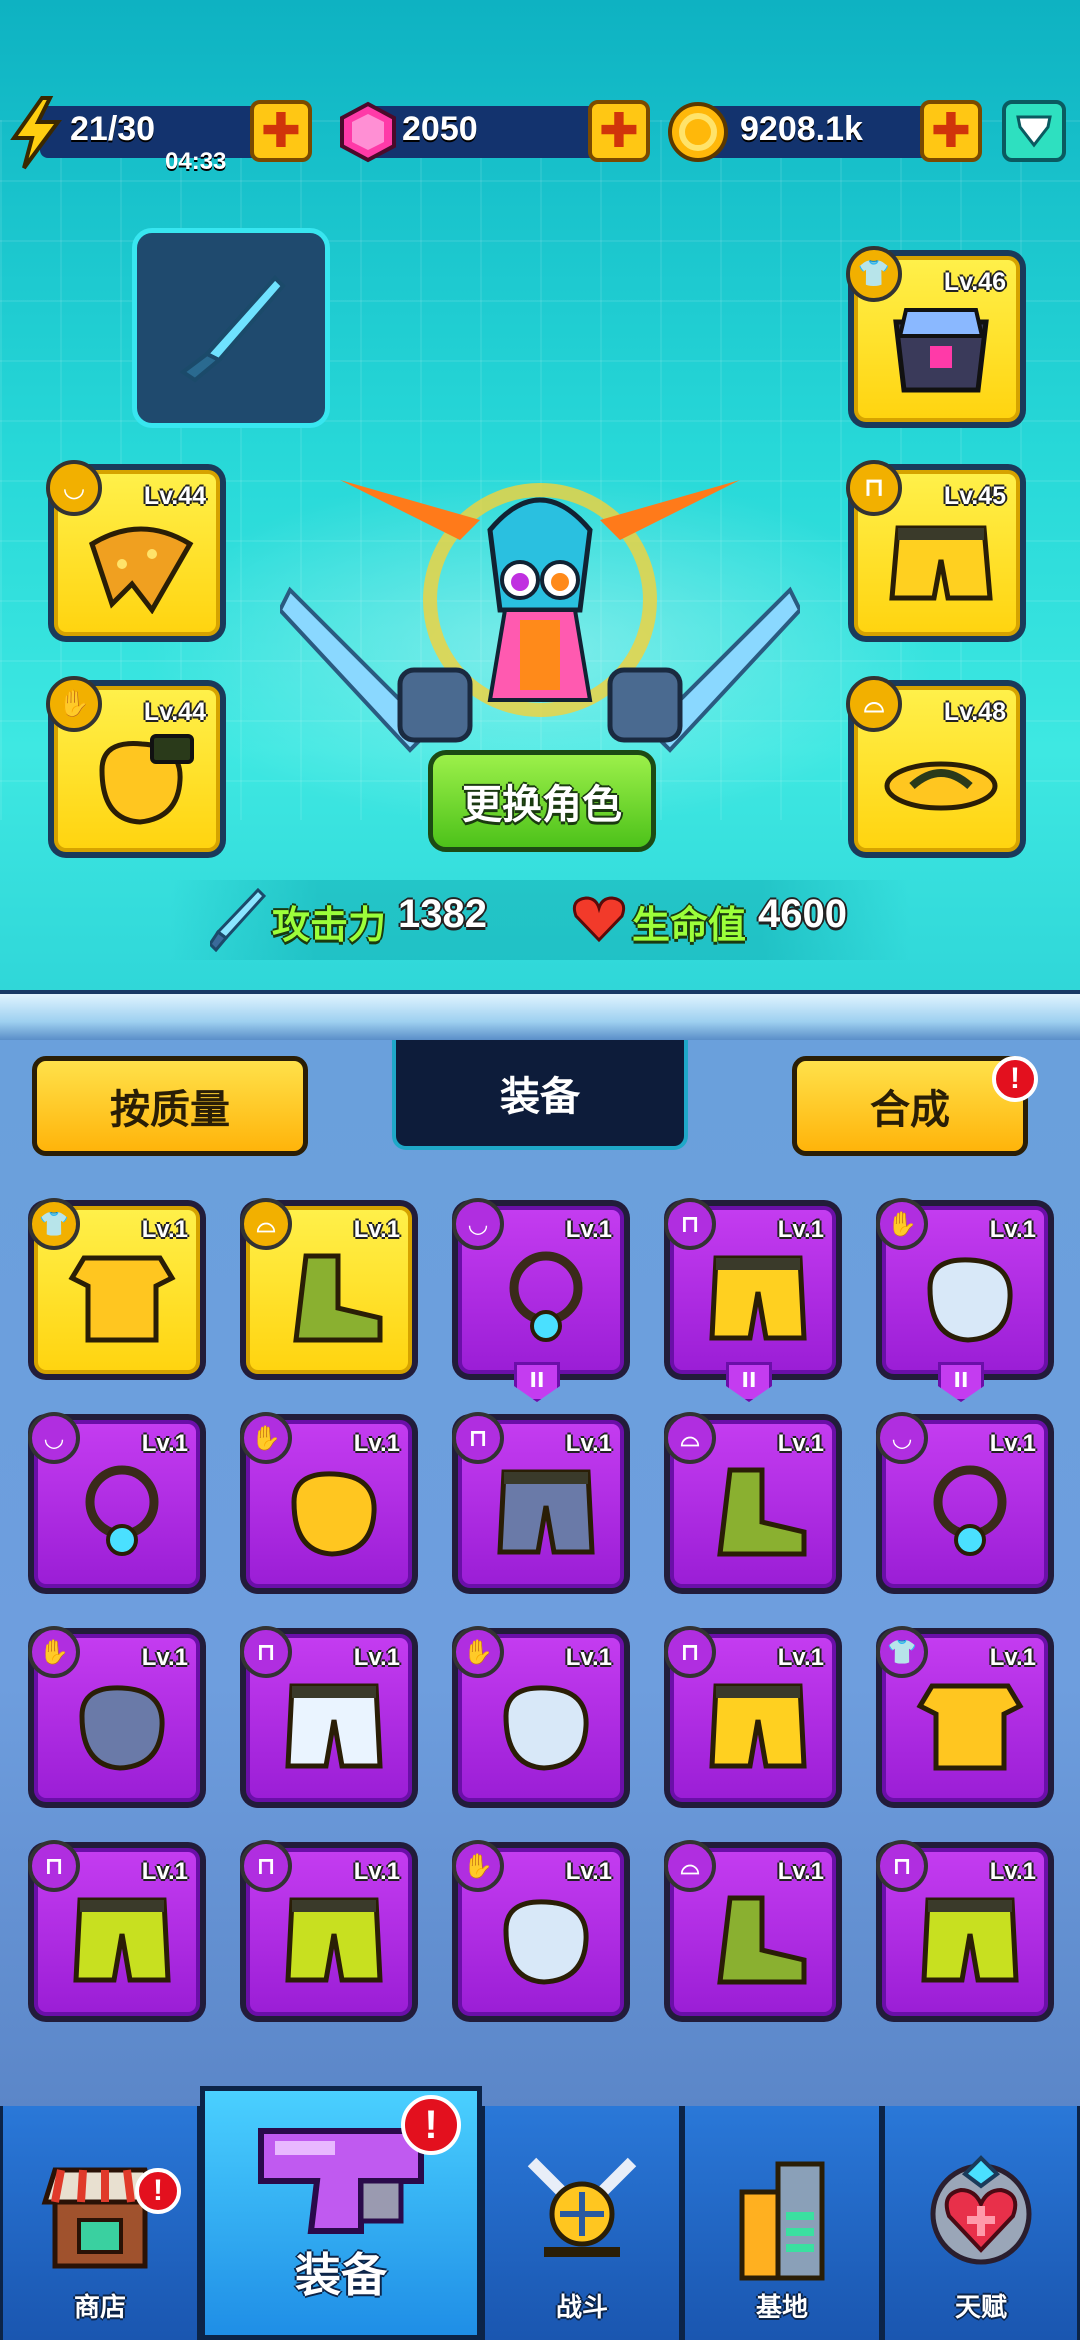 This screenshot has height=2340, width=1080. What do you see at coordinates (801, 129) in the screenshot?
I see `coins-value: 9208.1k` at bounding box center [801, 129].